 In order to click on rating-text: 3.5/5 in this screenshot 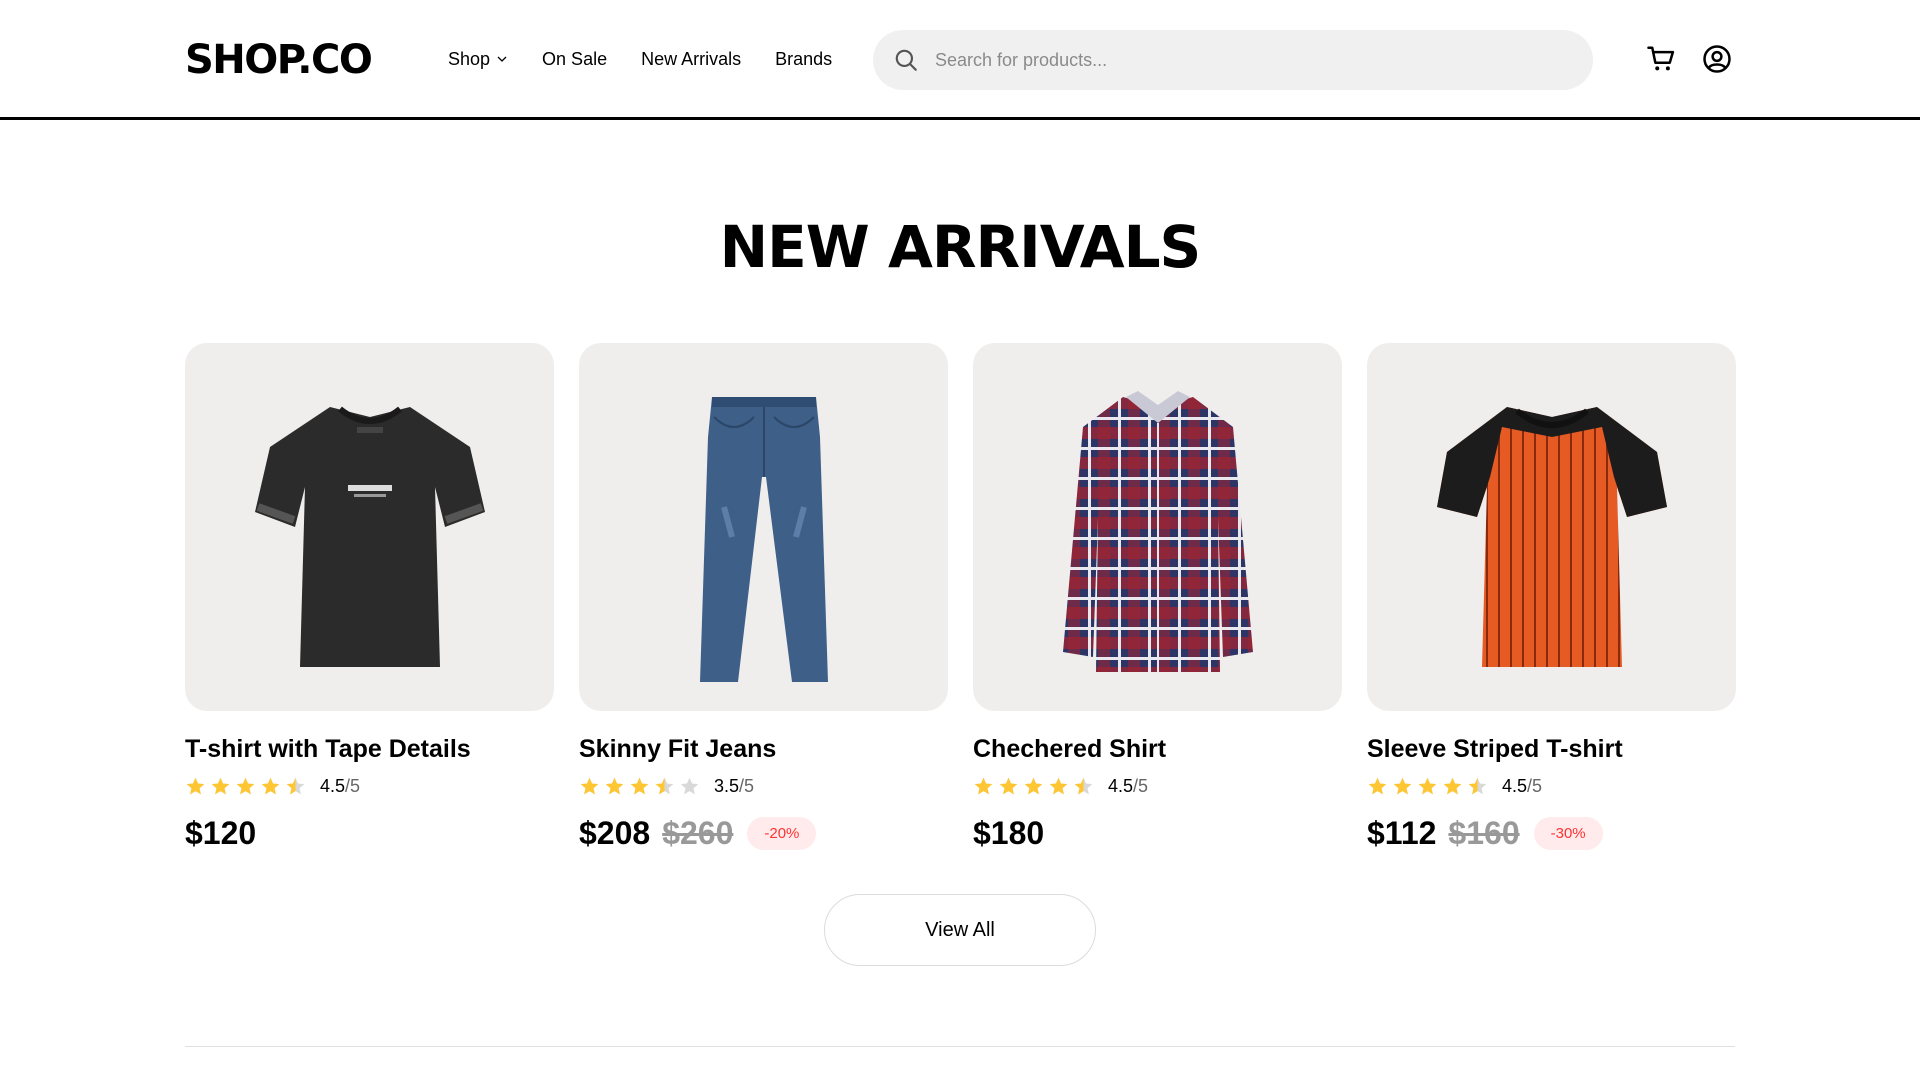, I will do `click(734, 786)`.